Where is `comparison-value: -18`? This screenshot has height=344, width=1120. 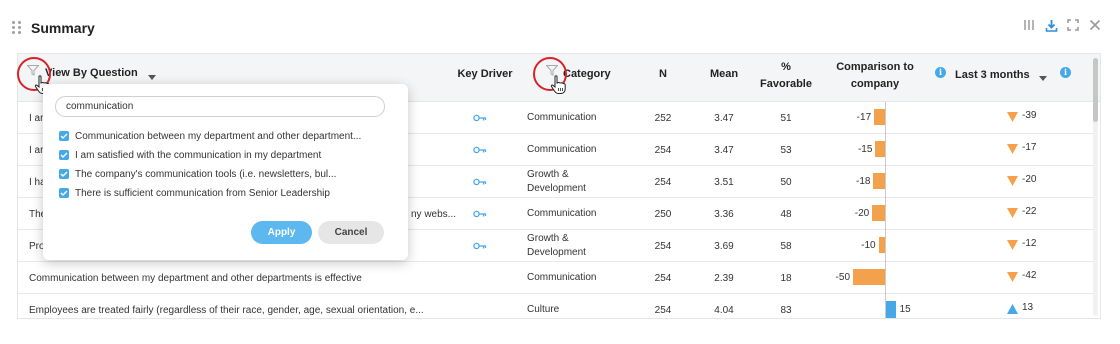 comparison-value: -18 is located at coordinates (863, 181).